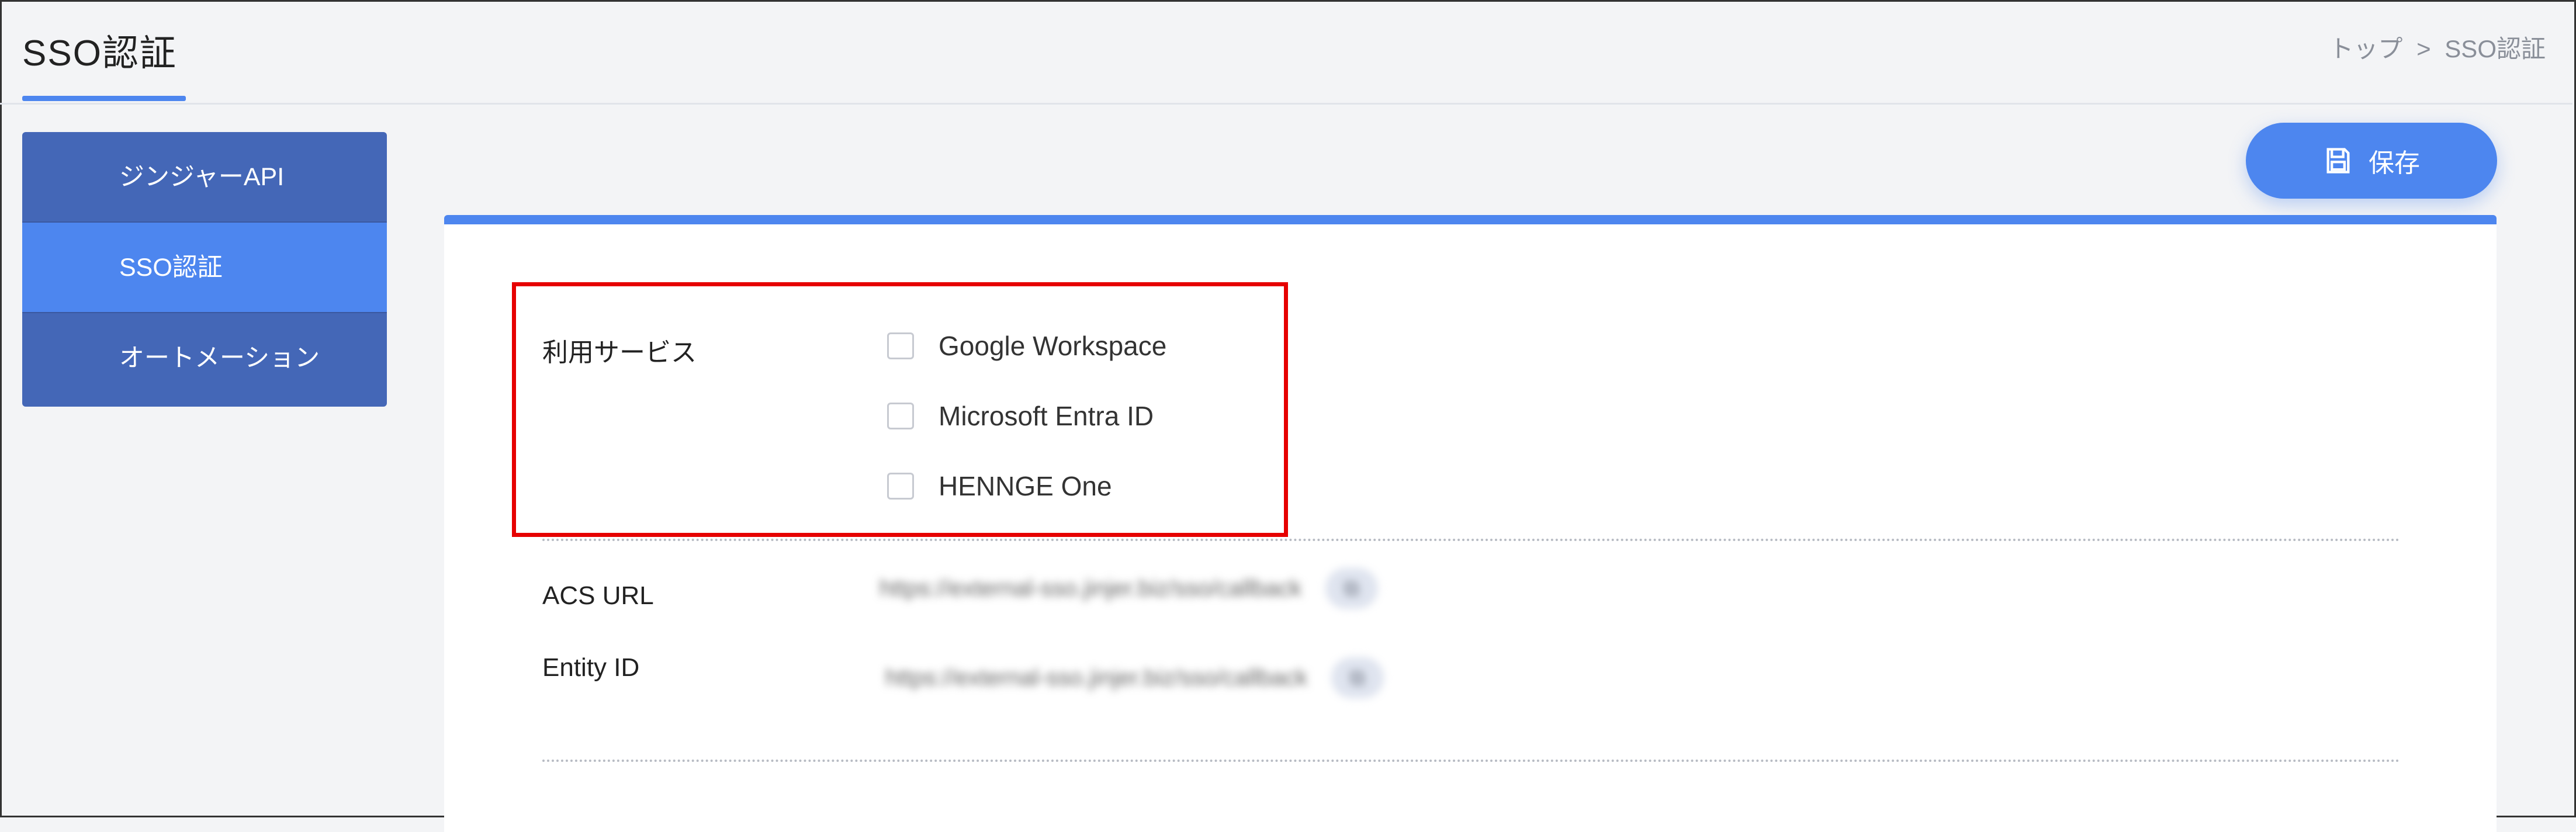 This screenshot has height=832, width=2576. I want to click on service-microsoft-entra-id: Microsoft Entra ID, so click(1021, 416).